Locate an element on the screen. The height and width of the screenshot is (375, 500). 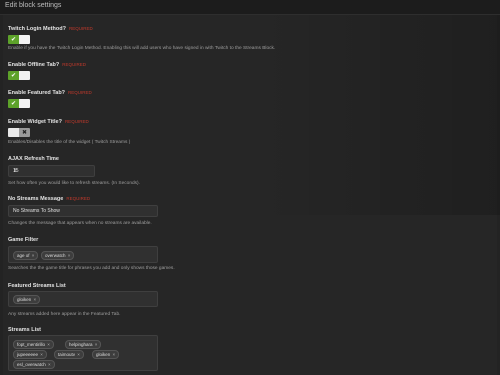
tag-label: esl_overwatch is located at coordinates (31, 364).